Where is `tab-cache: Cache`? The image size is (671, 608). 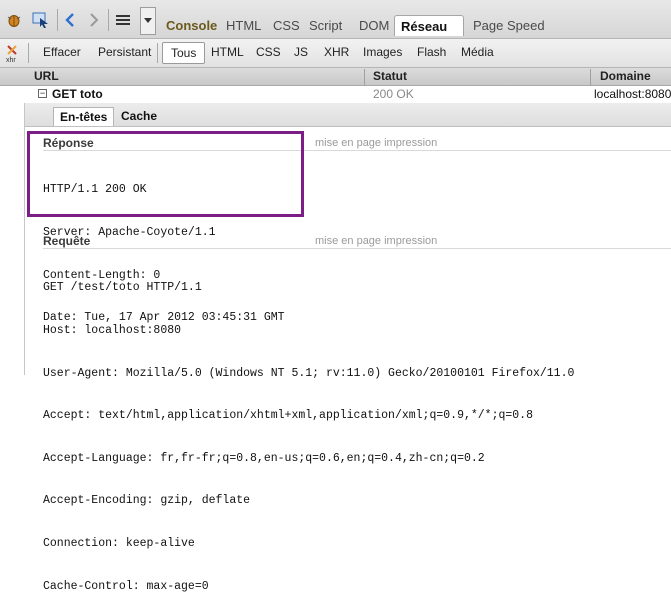
tab-cache: Cache is located at coordinates (139, 116).